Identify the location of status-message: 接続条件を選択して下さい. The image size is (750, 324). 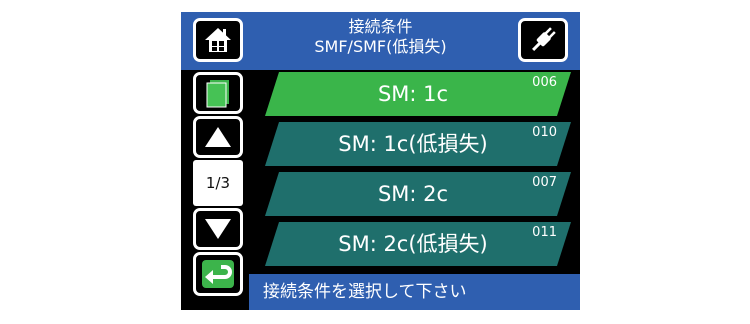
(365, 292).